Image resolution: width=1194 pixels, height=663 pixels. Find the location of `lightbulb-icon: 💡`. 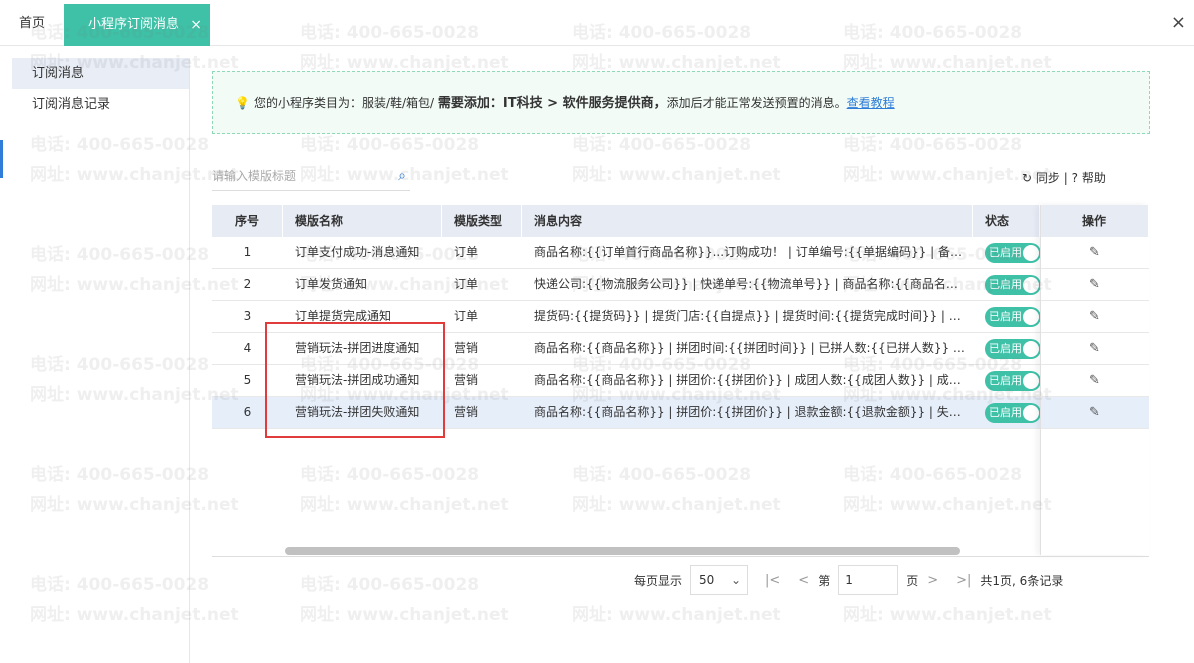

lightbulb-icon: 💡 is located at coordinates (242, 103).